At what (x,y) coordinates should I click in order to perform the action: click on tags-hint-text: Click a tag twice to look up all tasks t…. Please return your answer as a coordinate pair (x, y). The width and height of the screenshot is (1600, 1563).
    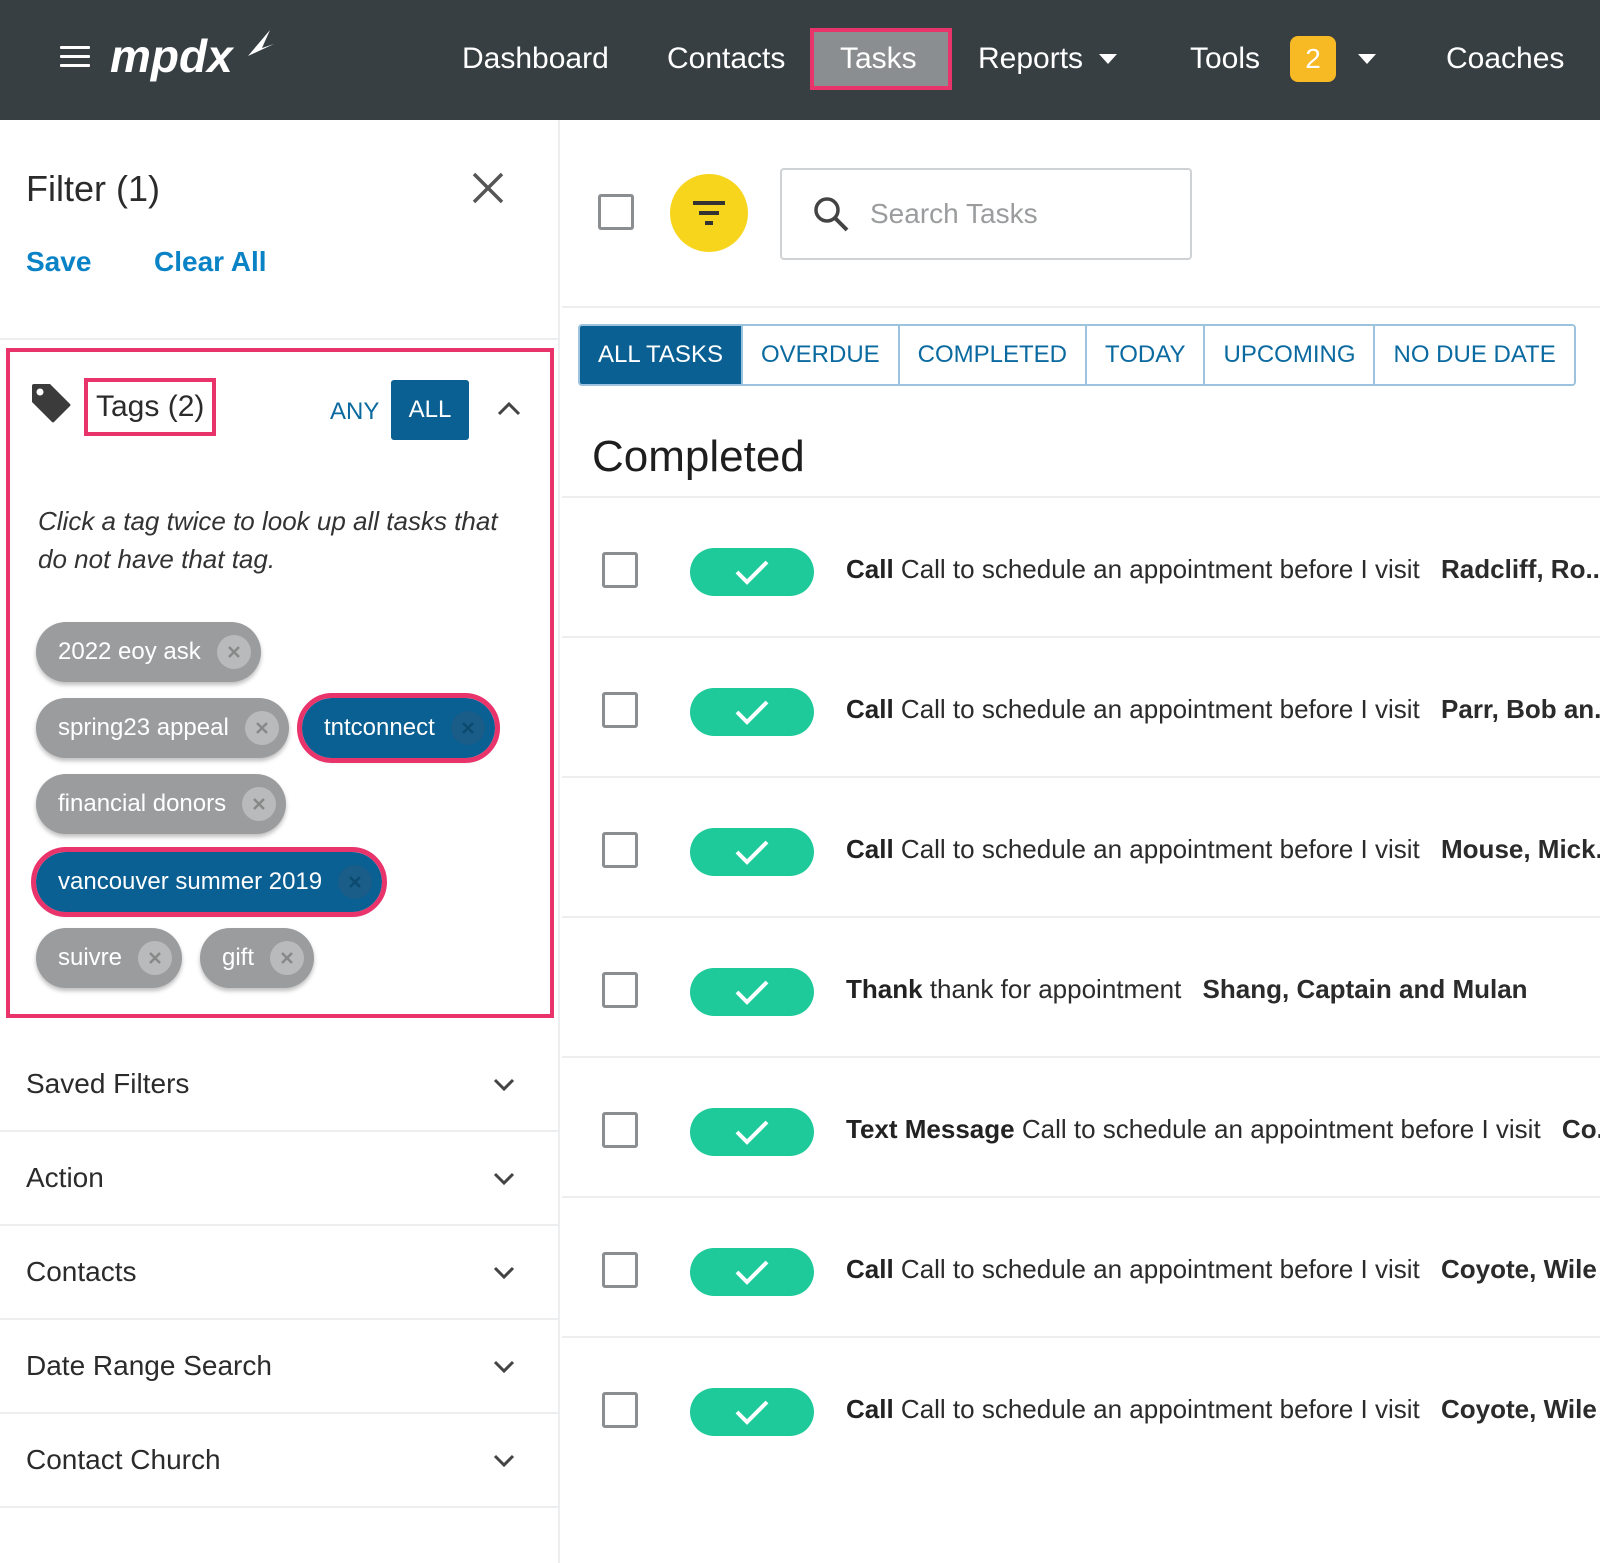
    Looking at the image, I should click on (268, 540).